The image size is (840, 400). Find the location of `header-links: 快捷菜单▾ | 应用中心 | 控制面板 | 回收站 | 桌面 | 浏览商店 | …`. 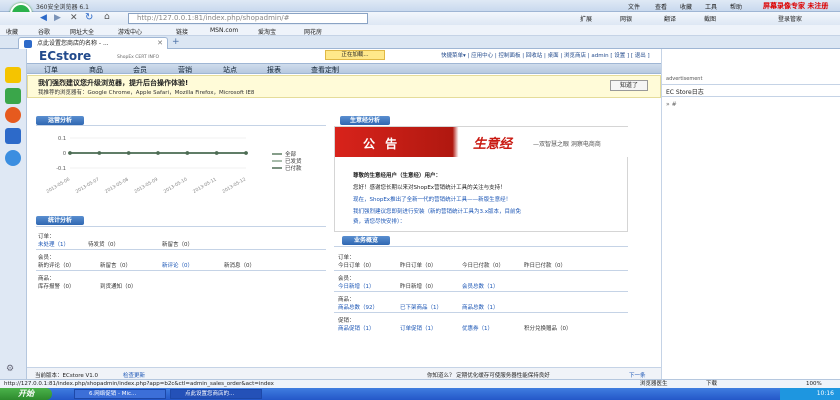

header-links: 快捷菜单▾ | 应用中心 | 控制面板 | 回收站 | 桌面 | 浏览商店 | … is located at coordinates (545, 55).